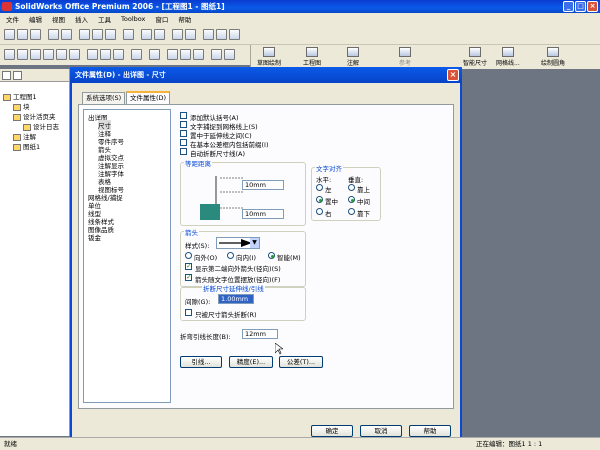 The height and width of the screenshot is (450, 600). What do you see at coordinates (230, 255) in the screenshot?
I see `arrows-inside-radio` at bounding box center [230, 255].